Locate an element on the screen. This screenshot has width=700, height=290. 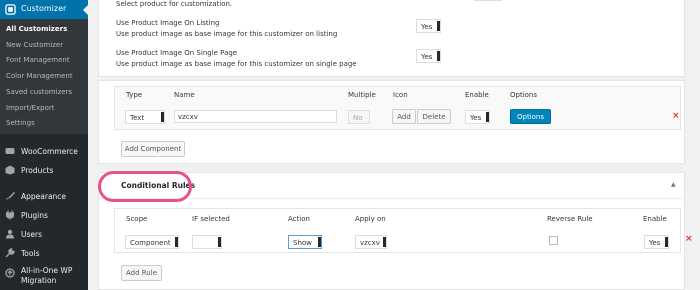
submenu-settings: Settings is located at coordinates (20, 123).